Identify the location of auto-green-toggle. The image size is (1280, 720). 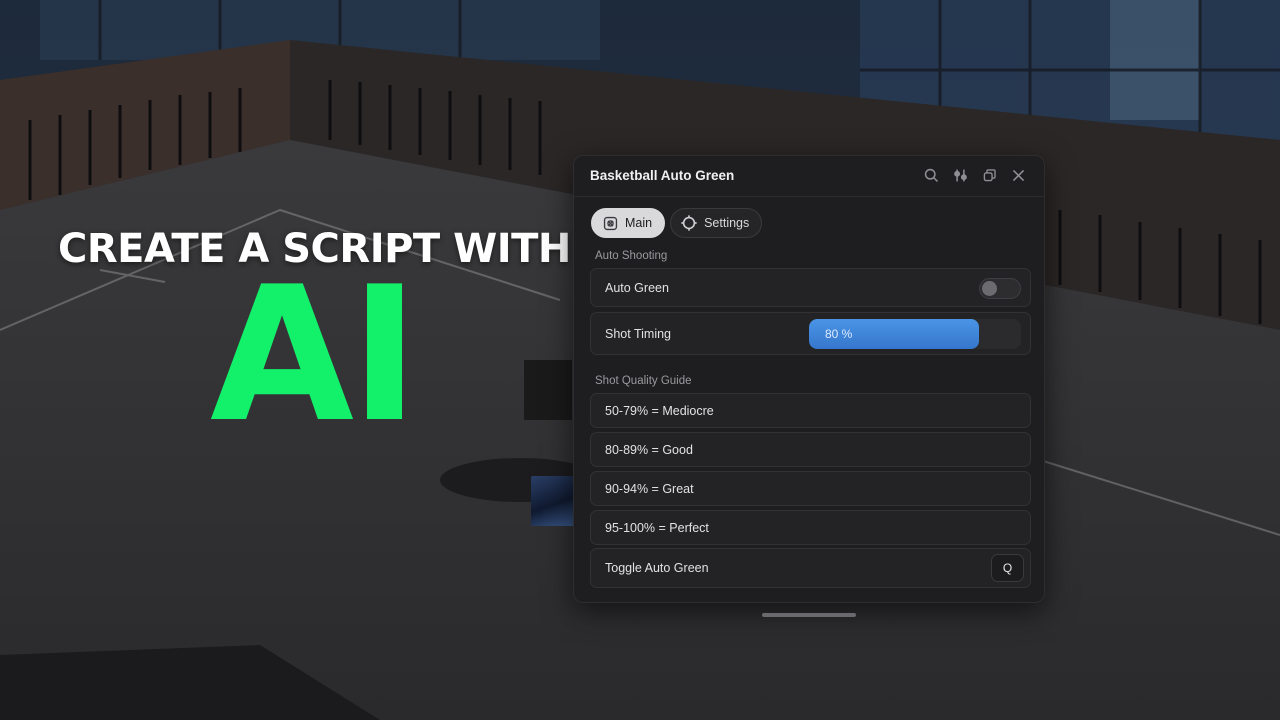
(1000, 288).